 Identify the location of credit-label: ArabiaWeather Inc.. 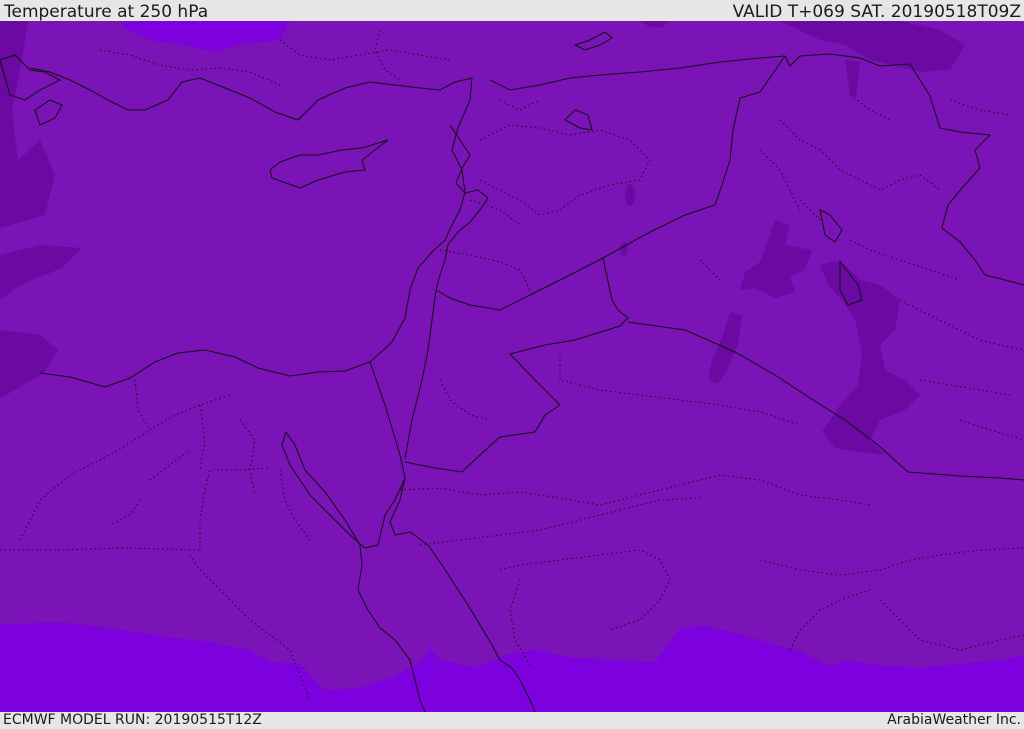
(954, 720).